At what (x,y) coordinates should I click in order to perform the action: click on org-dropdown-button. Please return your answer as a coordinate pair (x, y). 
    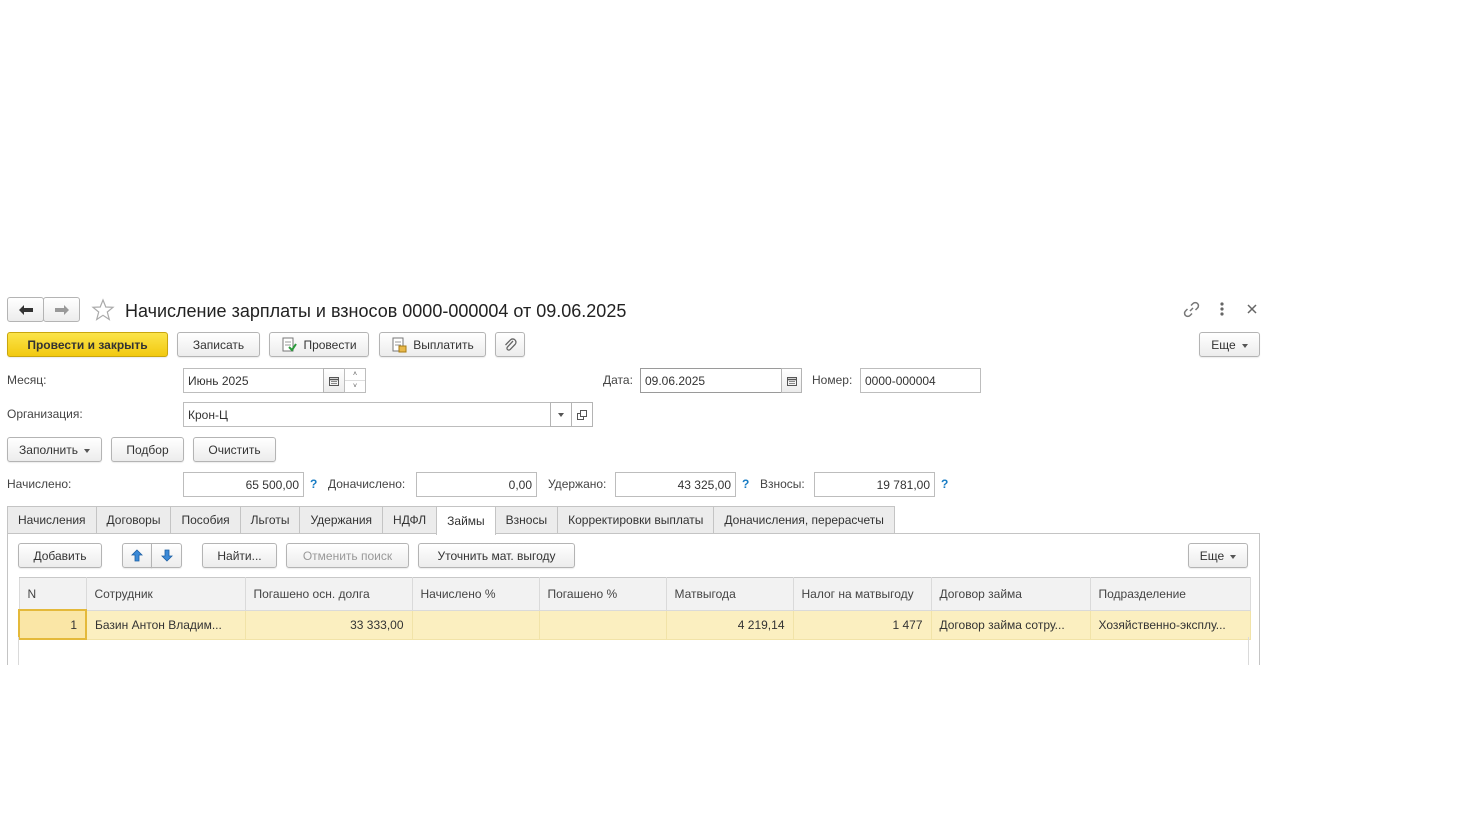
    Looking at the image, I should click on (561, 414).